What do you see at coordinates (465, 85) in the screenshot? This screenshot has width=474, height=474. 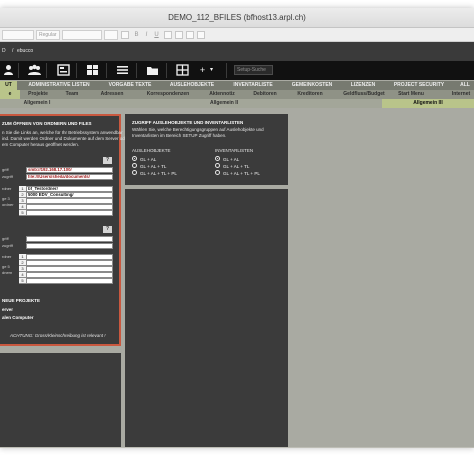 I see `tab-all: ALL` at bounding box center [465, 85].